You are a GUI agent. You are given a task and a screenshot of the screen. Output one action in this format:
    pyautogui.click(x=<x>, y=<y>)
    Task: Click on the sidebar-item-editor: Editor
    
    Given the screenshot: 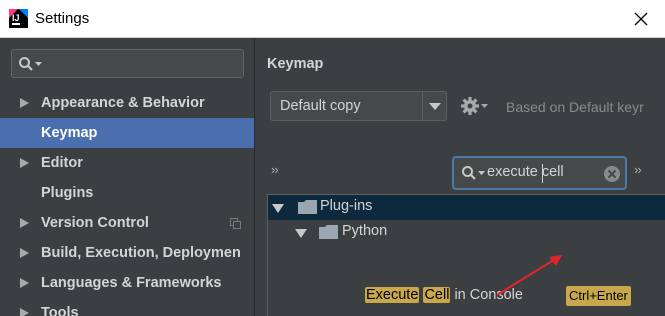 What is the action you would take?
    pyautogui.click(x=127, y=163)
    